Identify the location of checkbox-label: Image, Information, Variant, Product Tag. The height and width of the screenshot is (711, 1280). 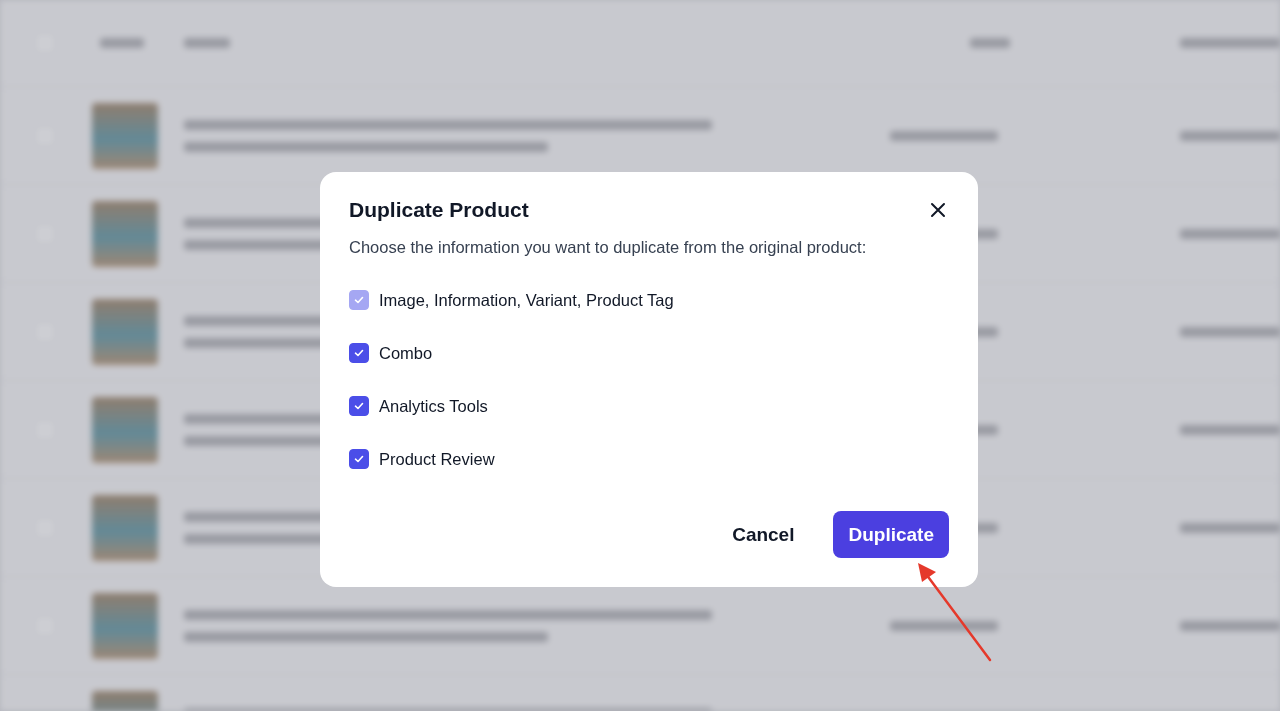
(526, 300).